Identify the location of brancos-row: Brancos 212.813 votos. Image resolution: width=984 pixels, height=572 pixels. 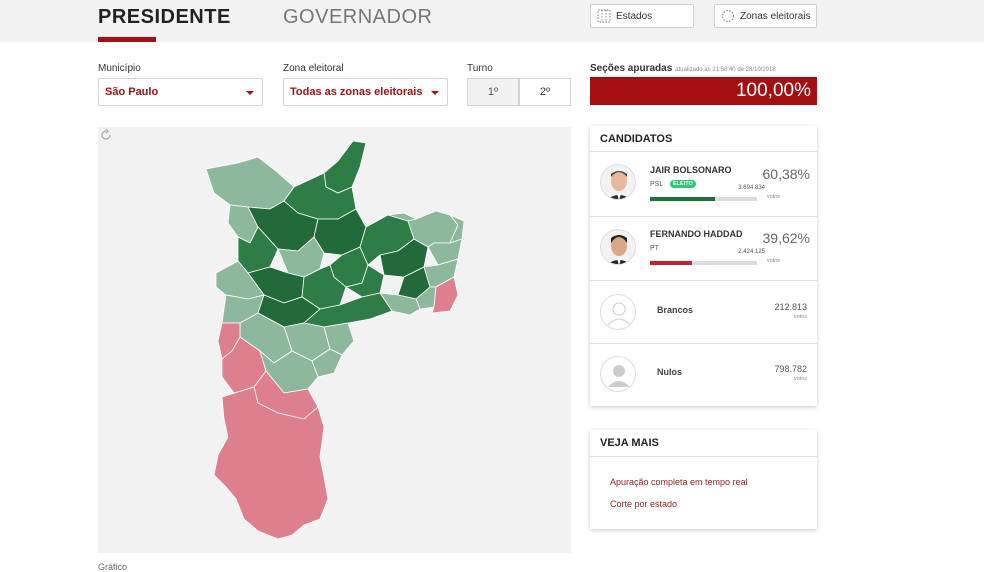
(703, 313).